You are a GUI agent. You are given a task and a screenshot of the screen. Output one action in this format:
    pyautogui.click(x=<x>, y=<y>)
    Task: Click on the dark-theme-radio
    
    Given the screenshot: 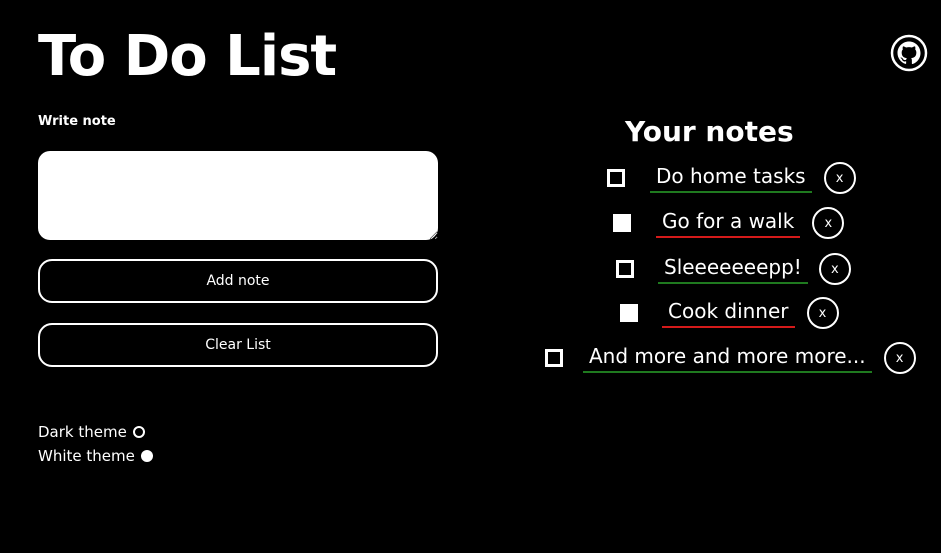 What is the action you would take?
    pyautogui.click(x=138, y=432)
    